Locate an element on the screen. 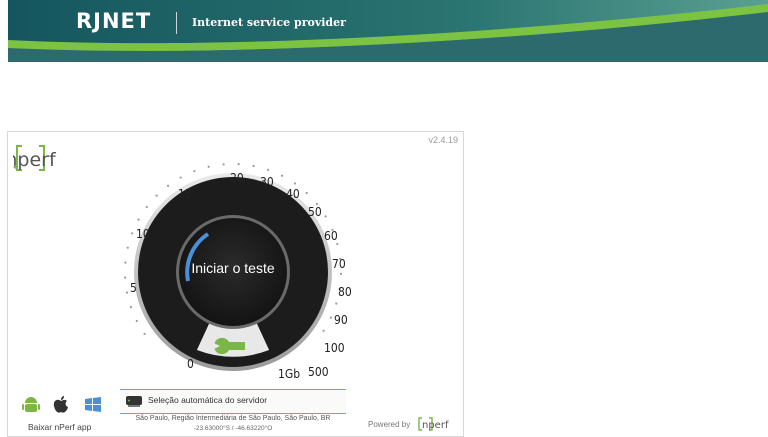  gauge-label-500: 500 is located at coordinates (318, 372).